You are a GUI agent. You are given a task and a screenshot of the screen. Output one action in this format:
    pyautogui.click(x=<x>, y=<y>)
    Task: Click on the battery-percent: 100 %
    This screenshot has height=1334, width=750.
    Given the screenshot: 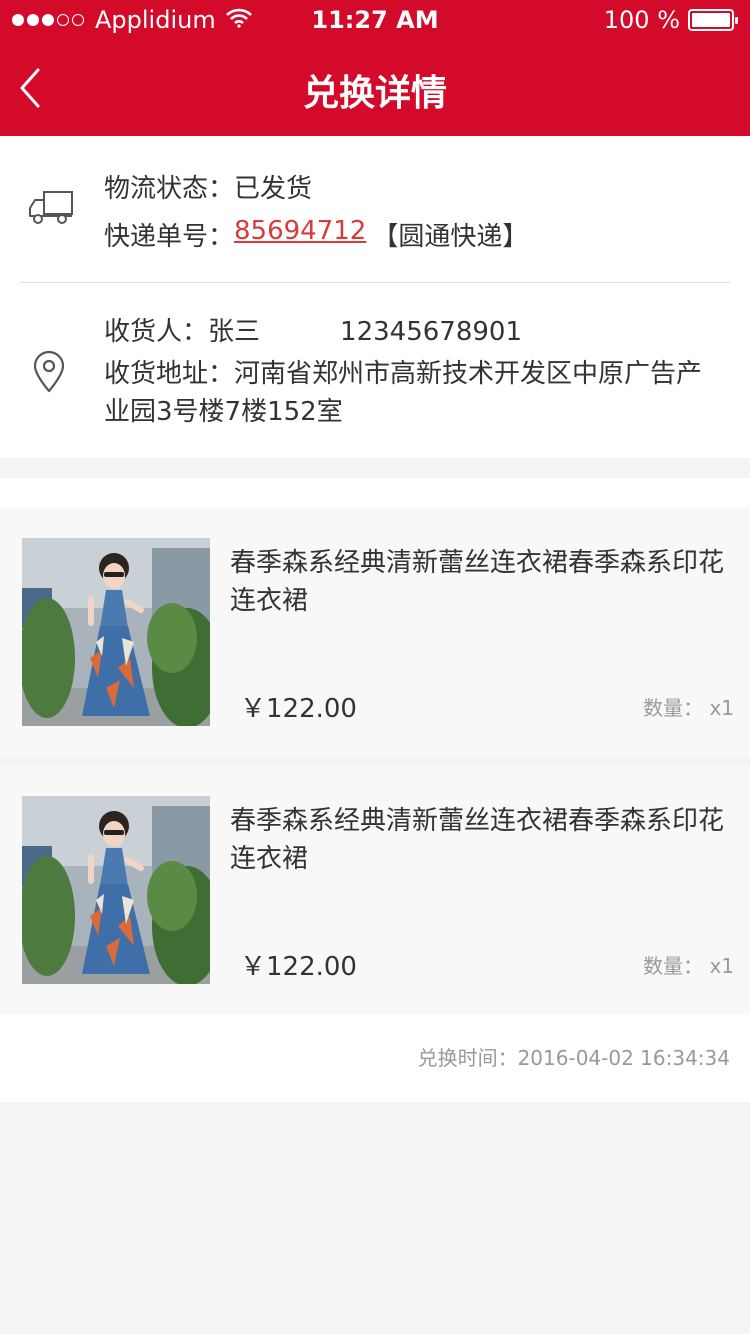 What is the action you would take?
    pyautogui.click(x=641, y=20)
    